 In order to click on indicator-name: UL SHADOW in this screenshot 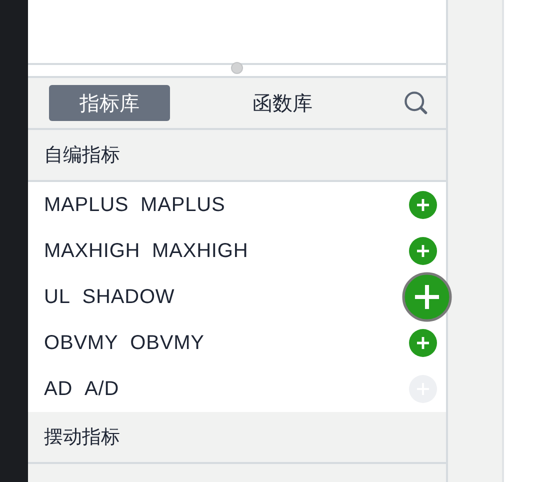, I will do `click(109, 297)`.